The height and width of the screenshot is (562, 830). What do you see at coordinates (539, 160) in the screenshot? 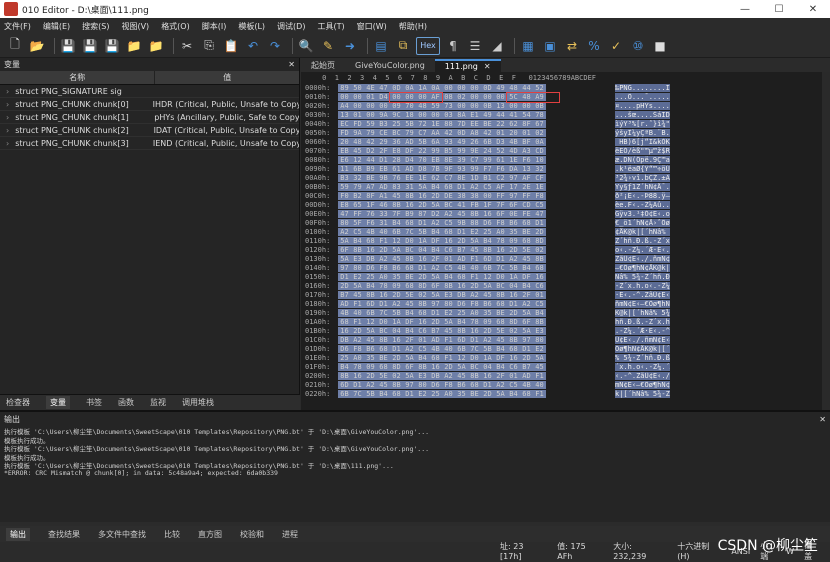
I see `hex-byte: 10` at bounding box center [539, 160].